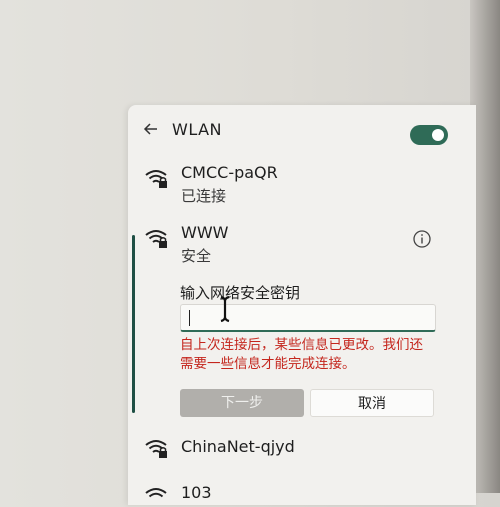  I want to click on next-button: 下一步, so click(242, 403).